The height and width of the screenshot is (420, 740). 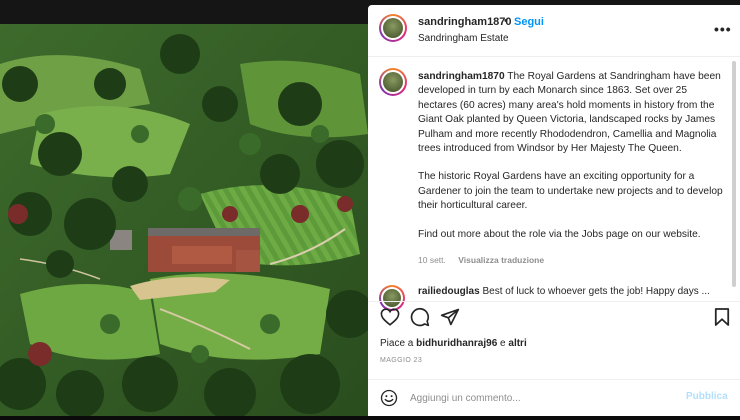 I want to click on caption-meta: 10 sett. Visualizza traduzione, so click(x=481, y=260).